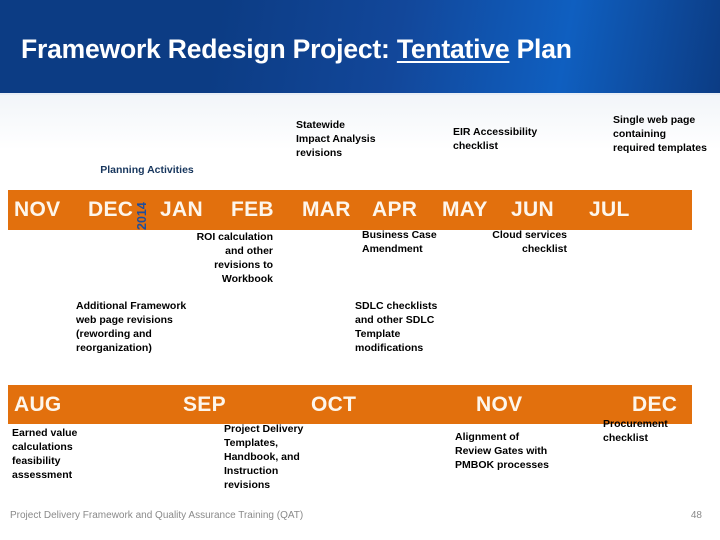 The image size is (720, 540). I want to click on timeline-month-dec-2: DEC, so click(654, 405).